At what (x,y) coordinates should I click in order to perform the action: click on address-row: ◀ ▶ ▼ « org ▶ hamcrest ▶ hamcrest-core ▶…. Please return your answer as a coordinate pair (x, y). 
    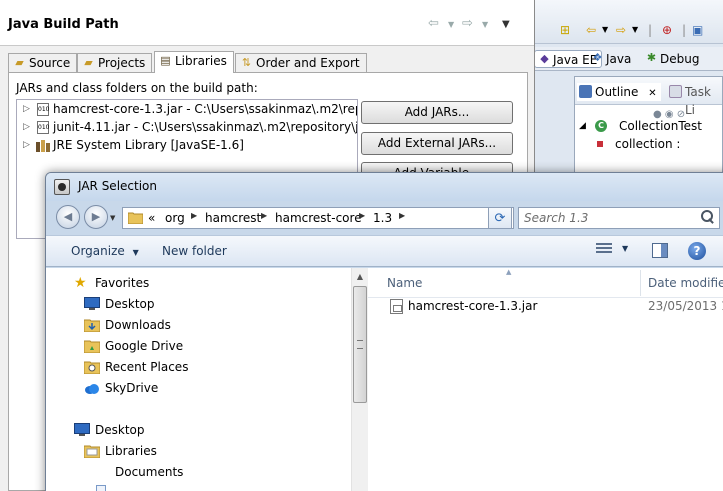
    Looking at the image, I should click on (384, 218).